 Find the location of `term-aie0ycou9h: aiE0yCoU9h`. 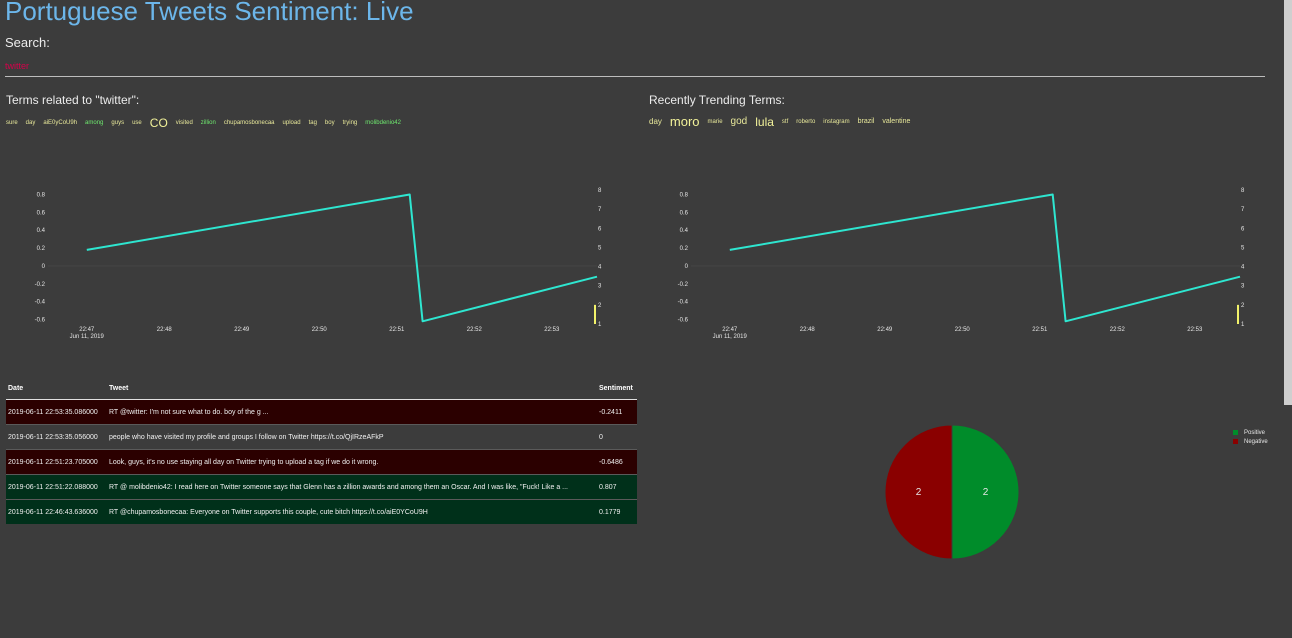

term-aie0ycou9h: aiE0yCoU9h is located at coordinates (60, 123).